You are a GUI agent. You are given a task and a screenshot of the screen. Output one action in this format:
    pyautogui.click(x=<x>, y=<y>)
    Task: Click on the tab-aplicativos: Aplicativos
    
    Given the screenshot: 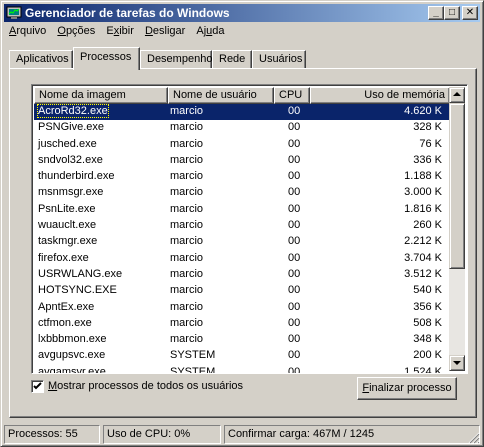 What is the action you would take?
    pyautogui.click(x=41, y=59)
    